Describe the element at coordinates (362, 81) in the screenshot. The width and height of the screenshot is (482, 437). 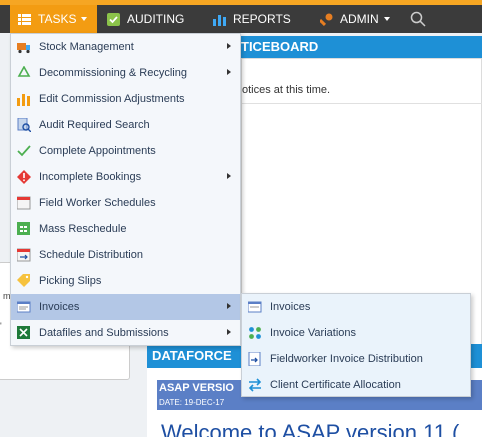
I see `notice-row: otices at this time.` at that location.